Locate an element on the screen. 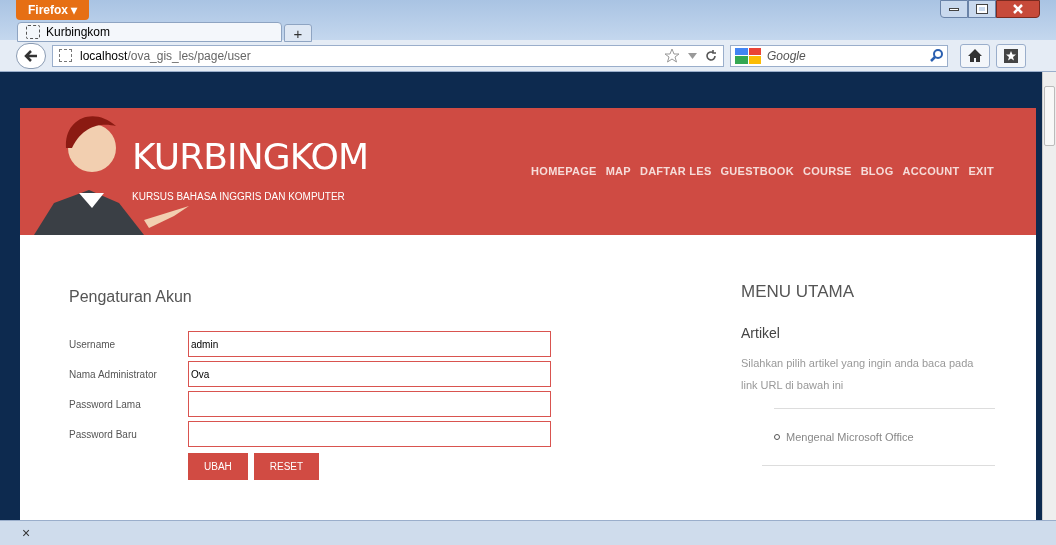 The width and height of the screenshot is (1056, 545). search-input: Google is located at coordinates (845, 55).